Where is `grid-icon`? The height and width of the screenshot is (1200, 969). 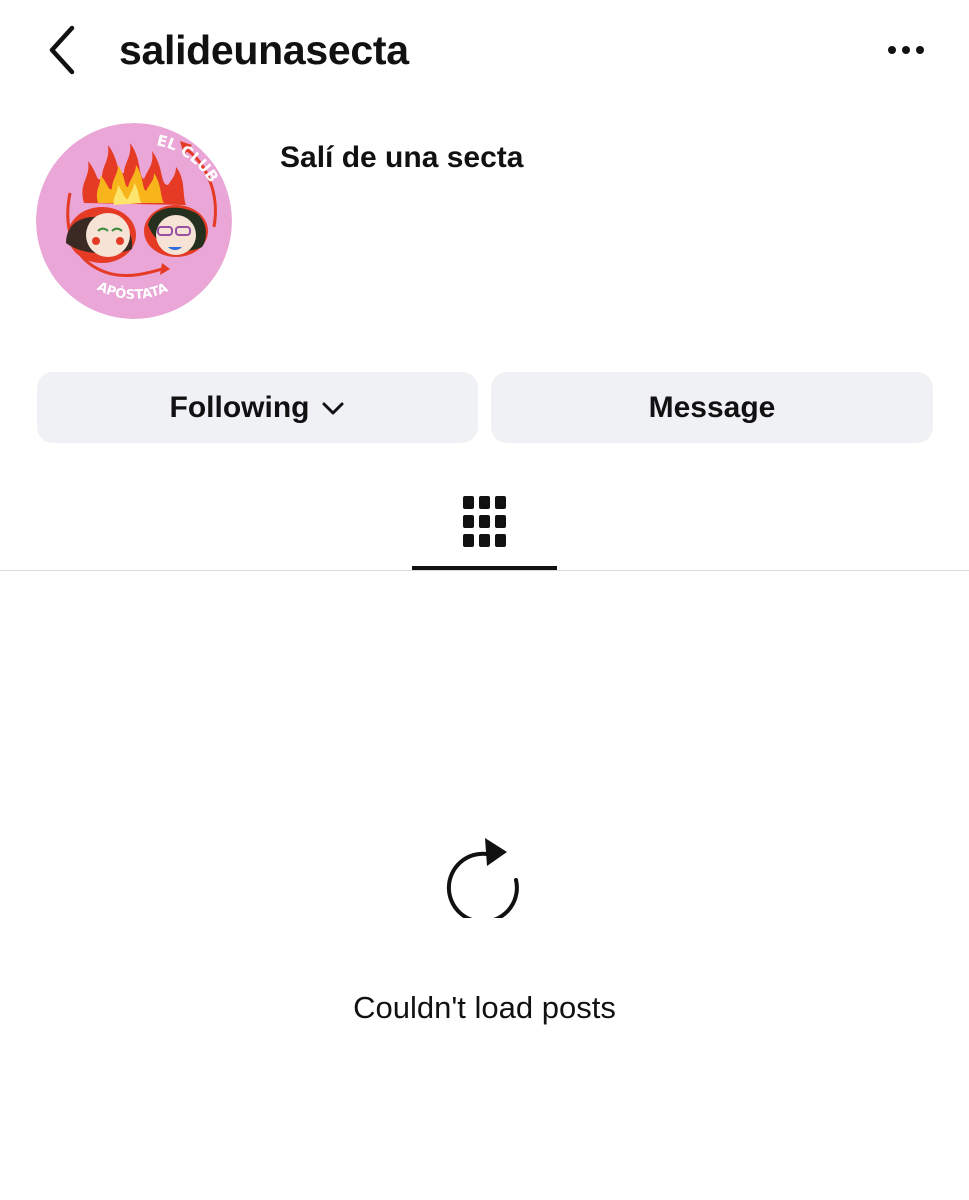 grid-icon is located at coordinates (484, 521).